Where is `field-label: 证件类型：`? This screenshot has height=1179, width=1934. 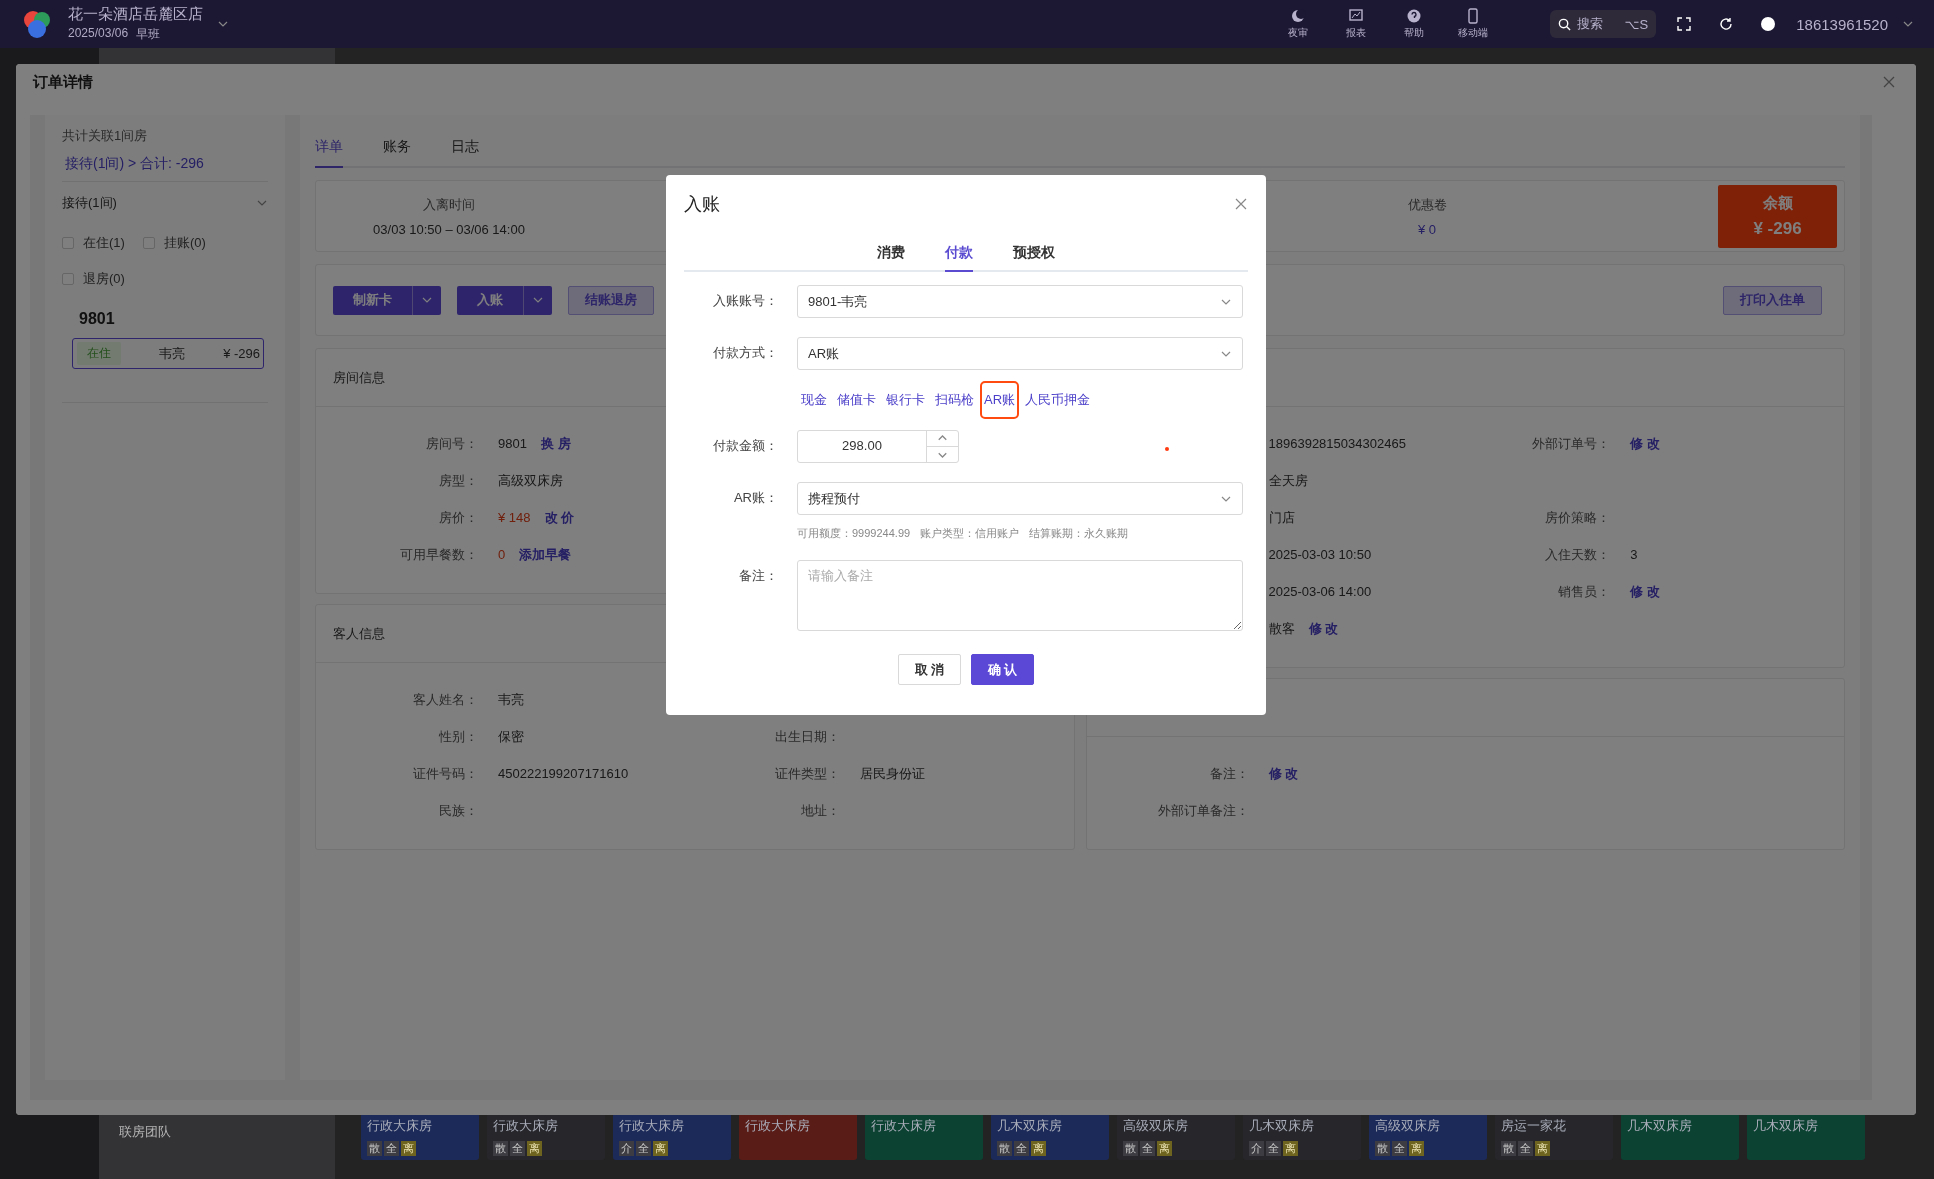
field-label: 证件类型： is located at coordinates (807, 773).